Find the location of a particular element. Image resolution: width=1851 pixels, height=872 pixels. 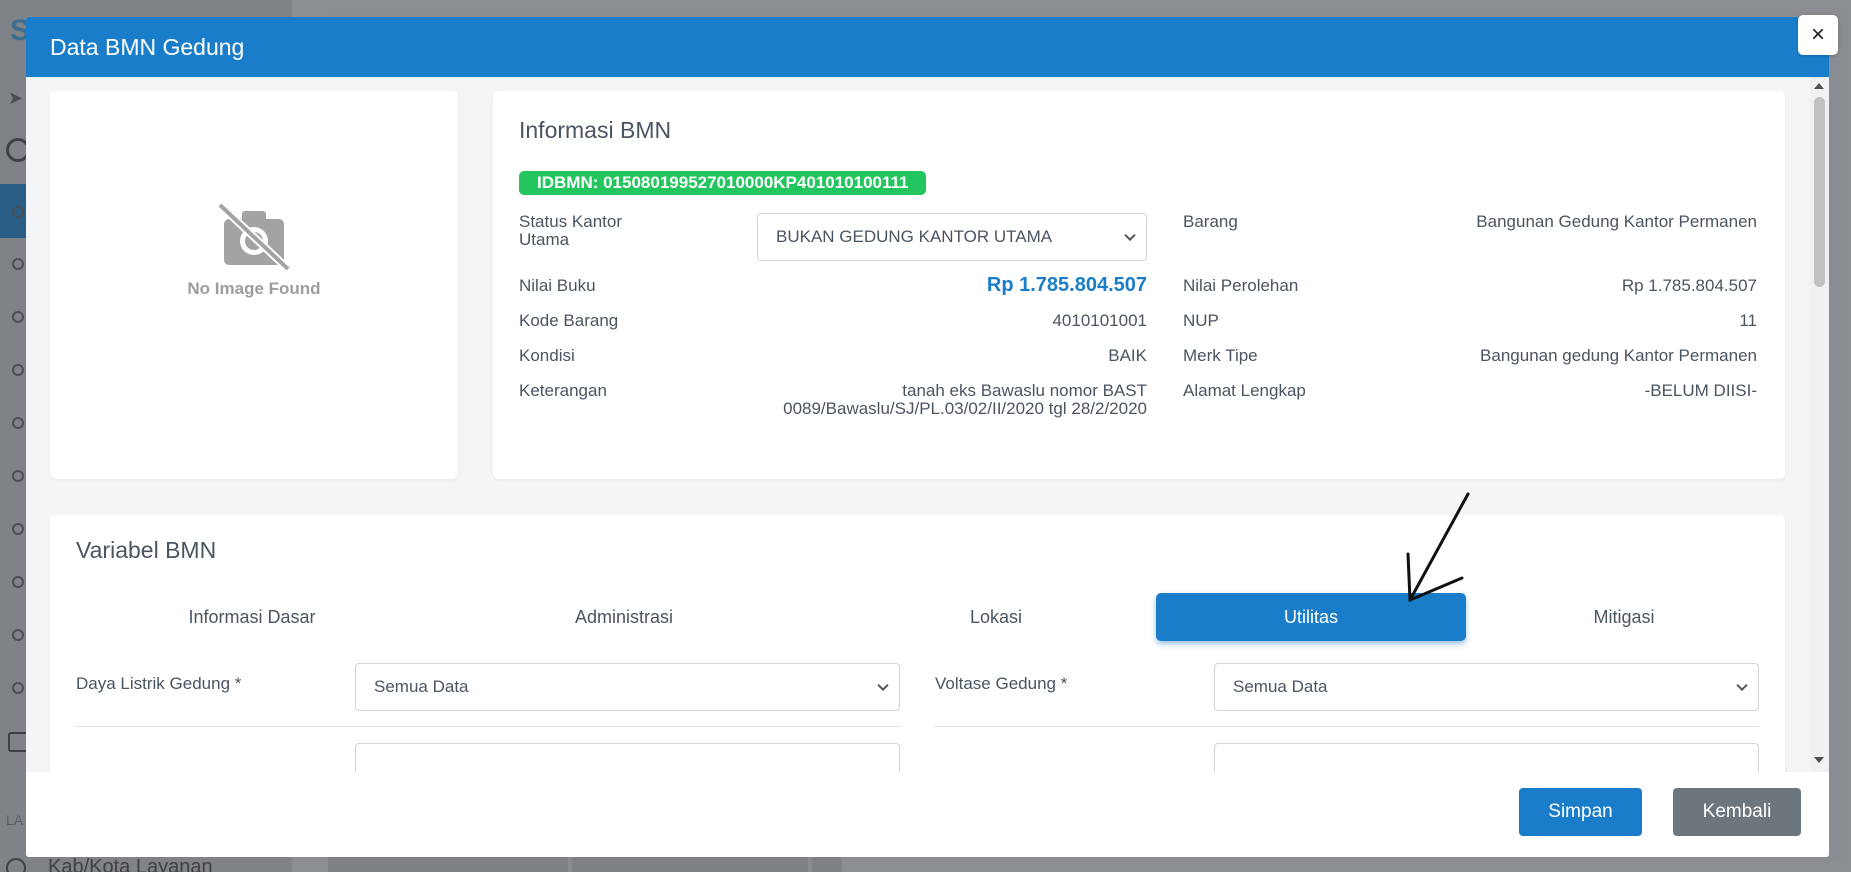

variabel-bmn-title: Variabel BMN is located at coordinates (146, 550).